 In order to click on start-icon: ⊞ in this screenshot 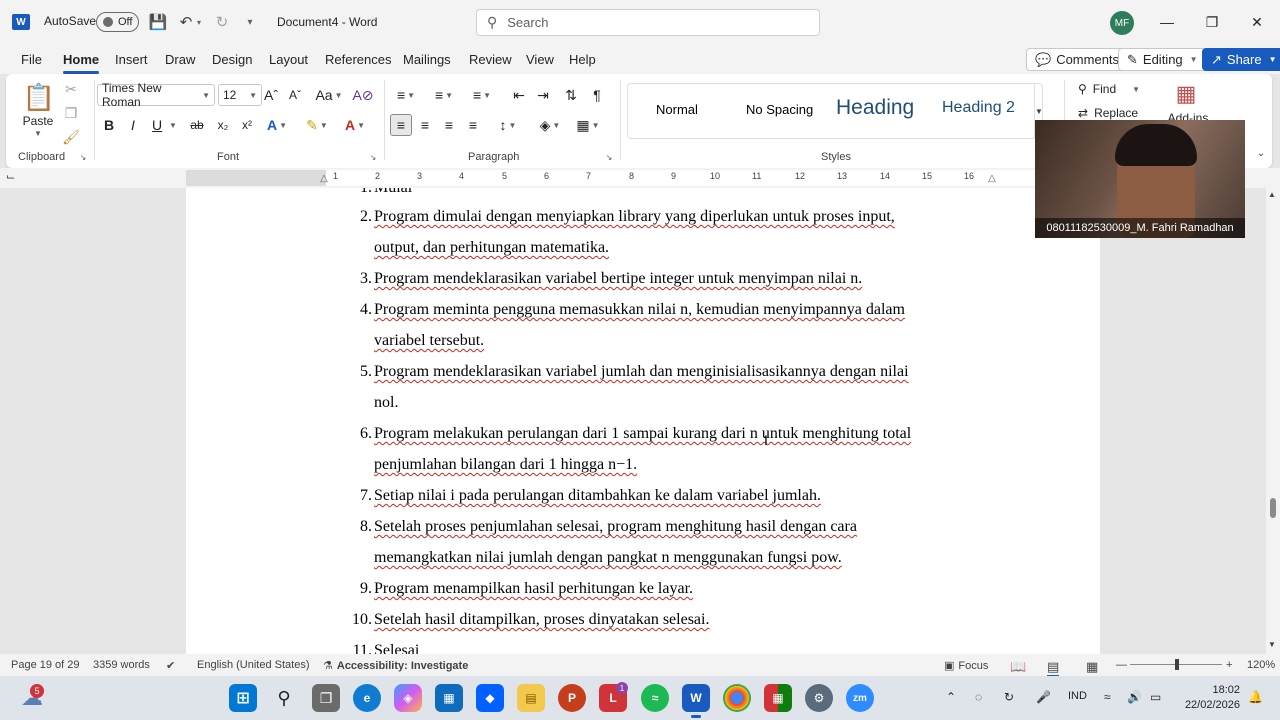, I will do `click(243, 698)`.